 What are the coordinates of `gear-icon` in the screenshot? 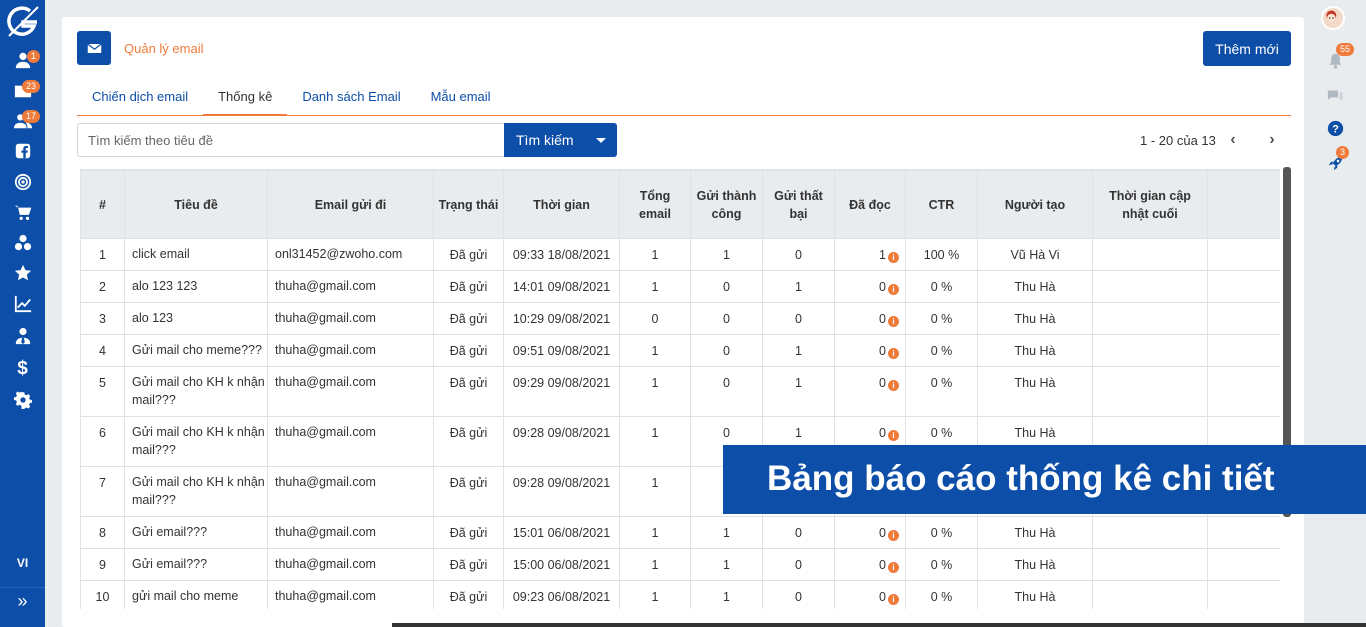 It's located at (22, 400).